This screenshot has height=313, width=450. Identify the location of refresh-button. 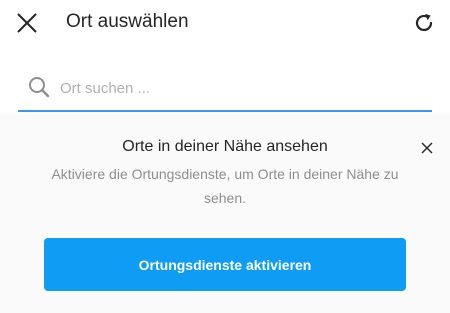
(424, 23).